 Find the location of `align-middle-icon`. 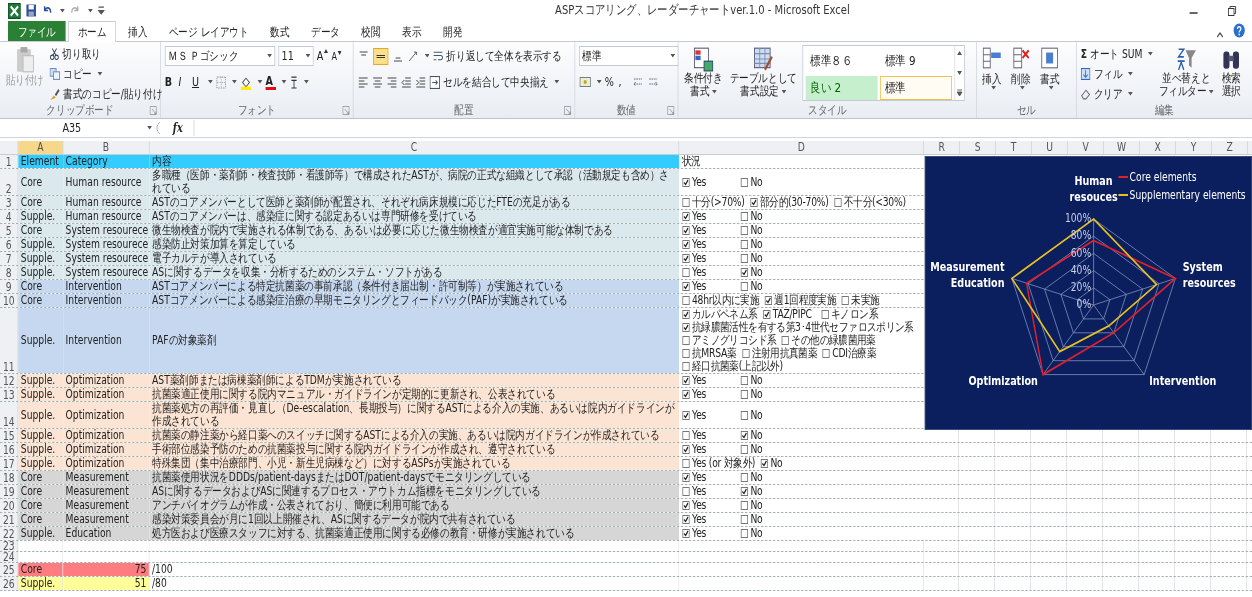

align-middle-icon is located at coordinates (380, 56).